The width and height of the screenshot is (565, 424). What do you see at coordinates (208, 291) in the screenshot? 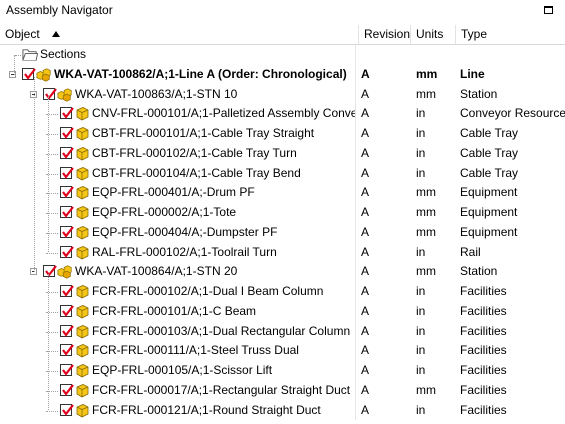
I see `object-name: FCR-FRL-000102/A;1-Dual I Beam Column` at bounding box center [208, 291].